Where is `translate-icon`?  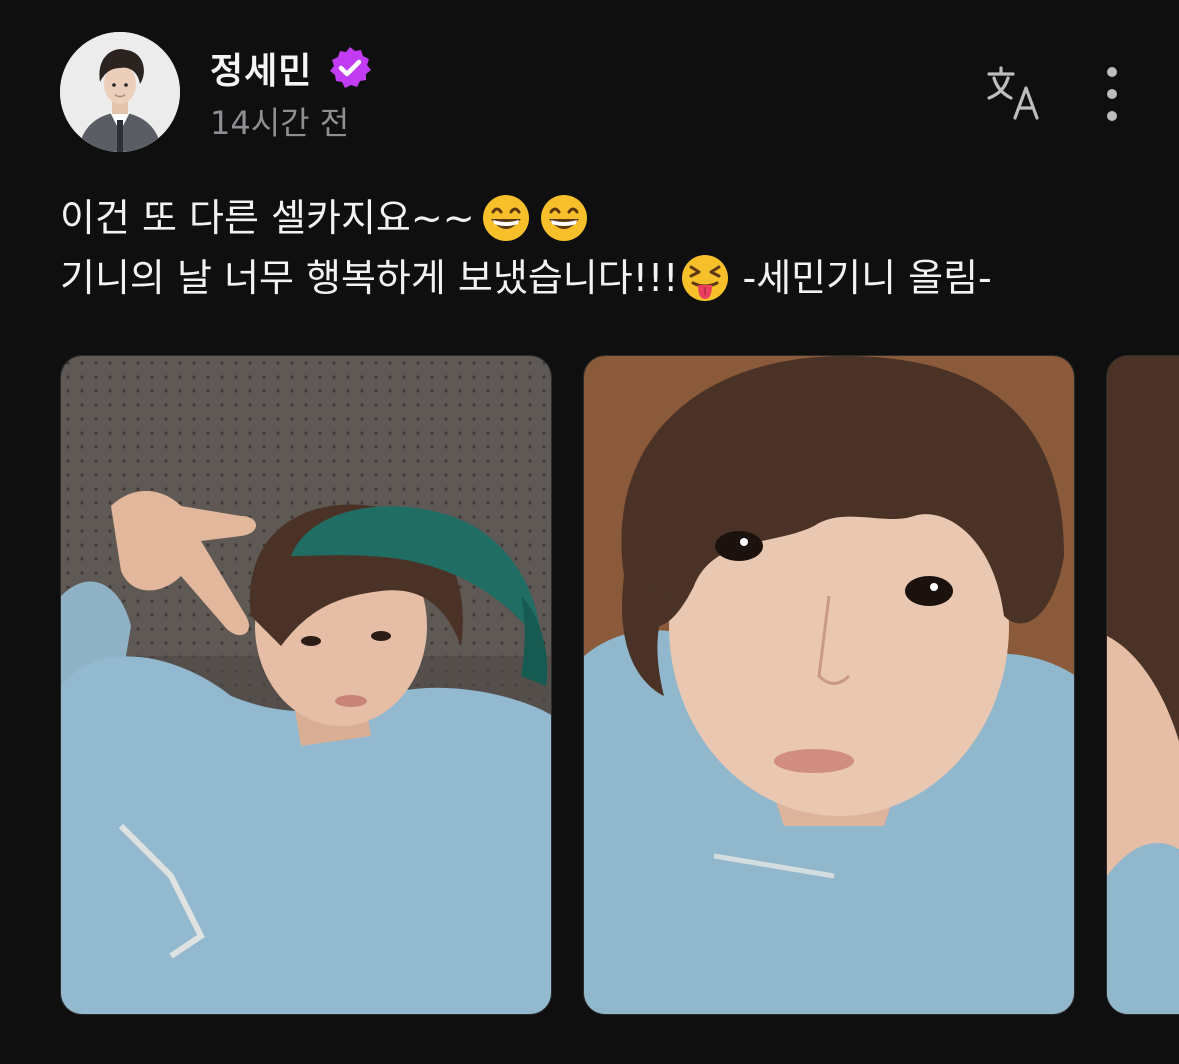 translate-icon is located at coordinates (1013, 93).